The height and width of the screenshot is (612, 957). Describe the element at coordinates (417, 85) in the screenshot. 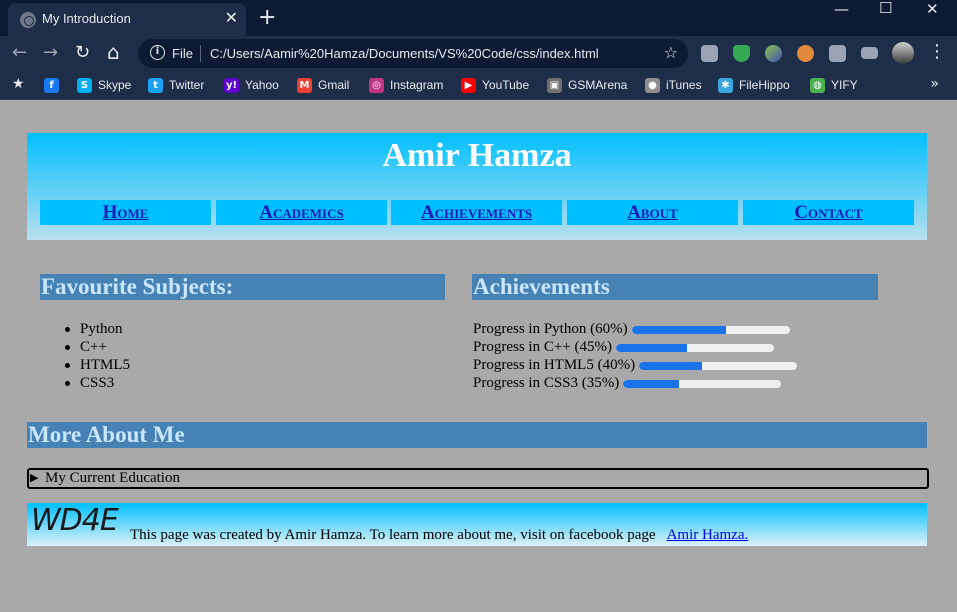

I see `bookmark-label: Instagram` at that location.